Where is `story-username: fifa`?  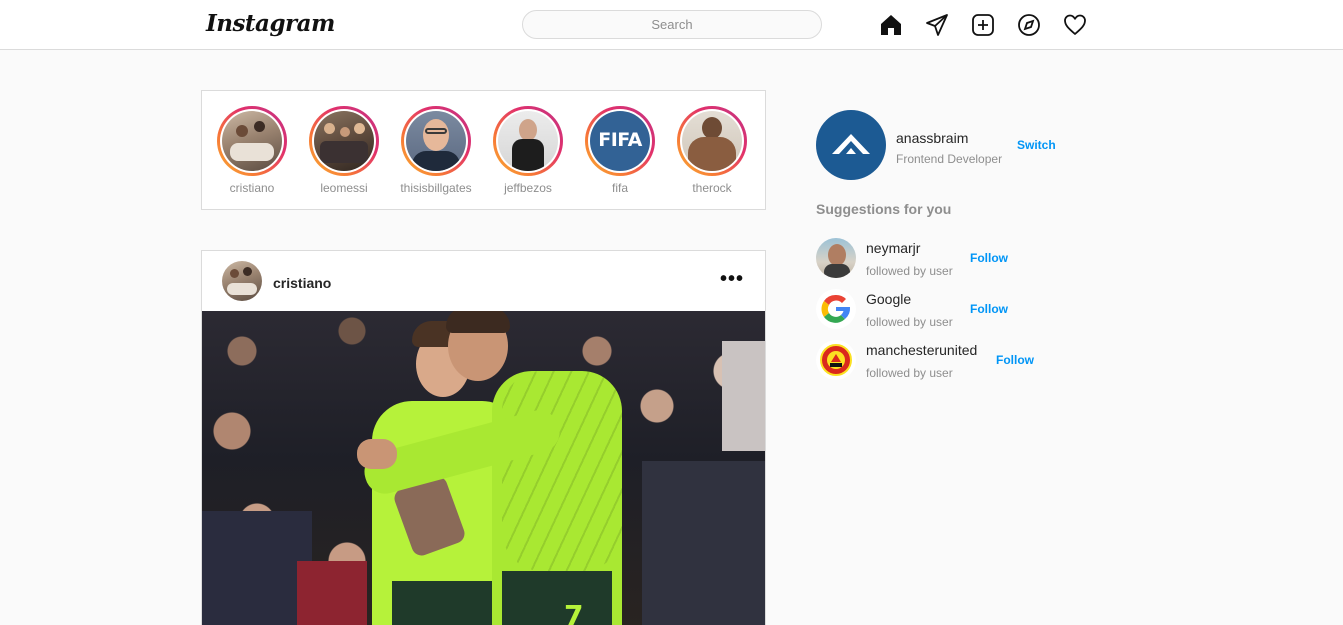
story-username: fifa is located at coordinates (619, 188).